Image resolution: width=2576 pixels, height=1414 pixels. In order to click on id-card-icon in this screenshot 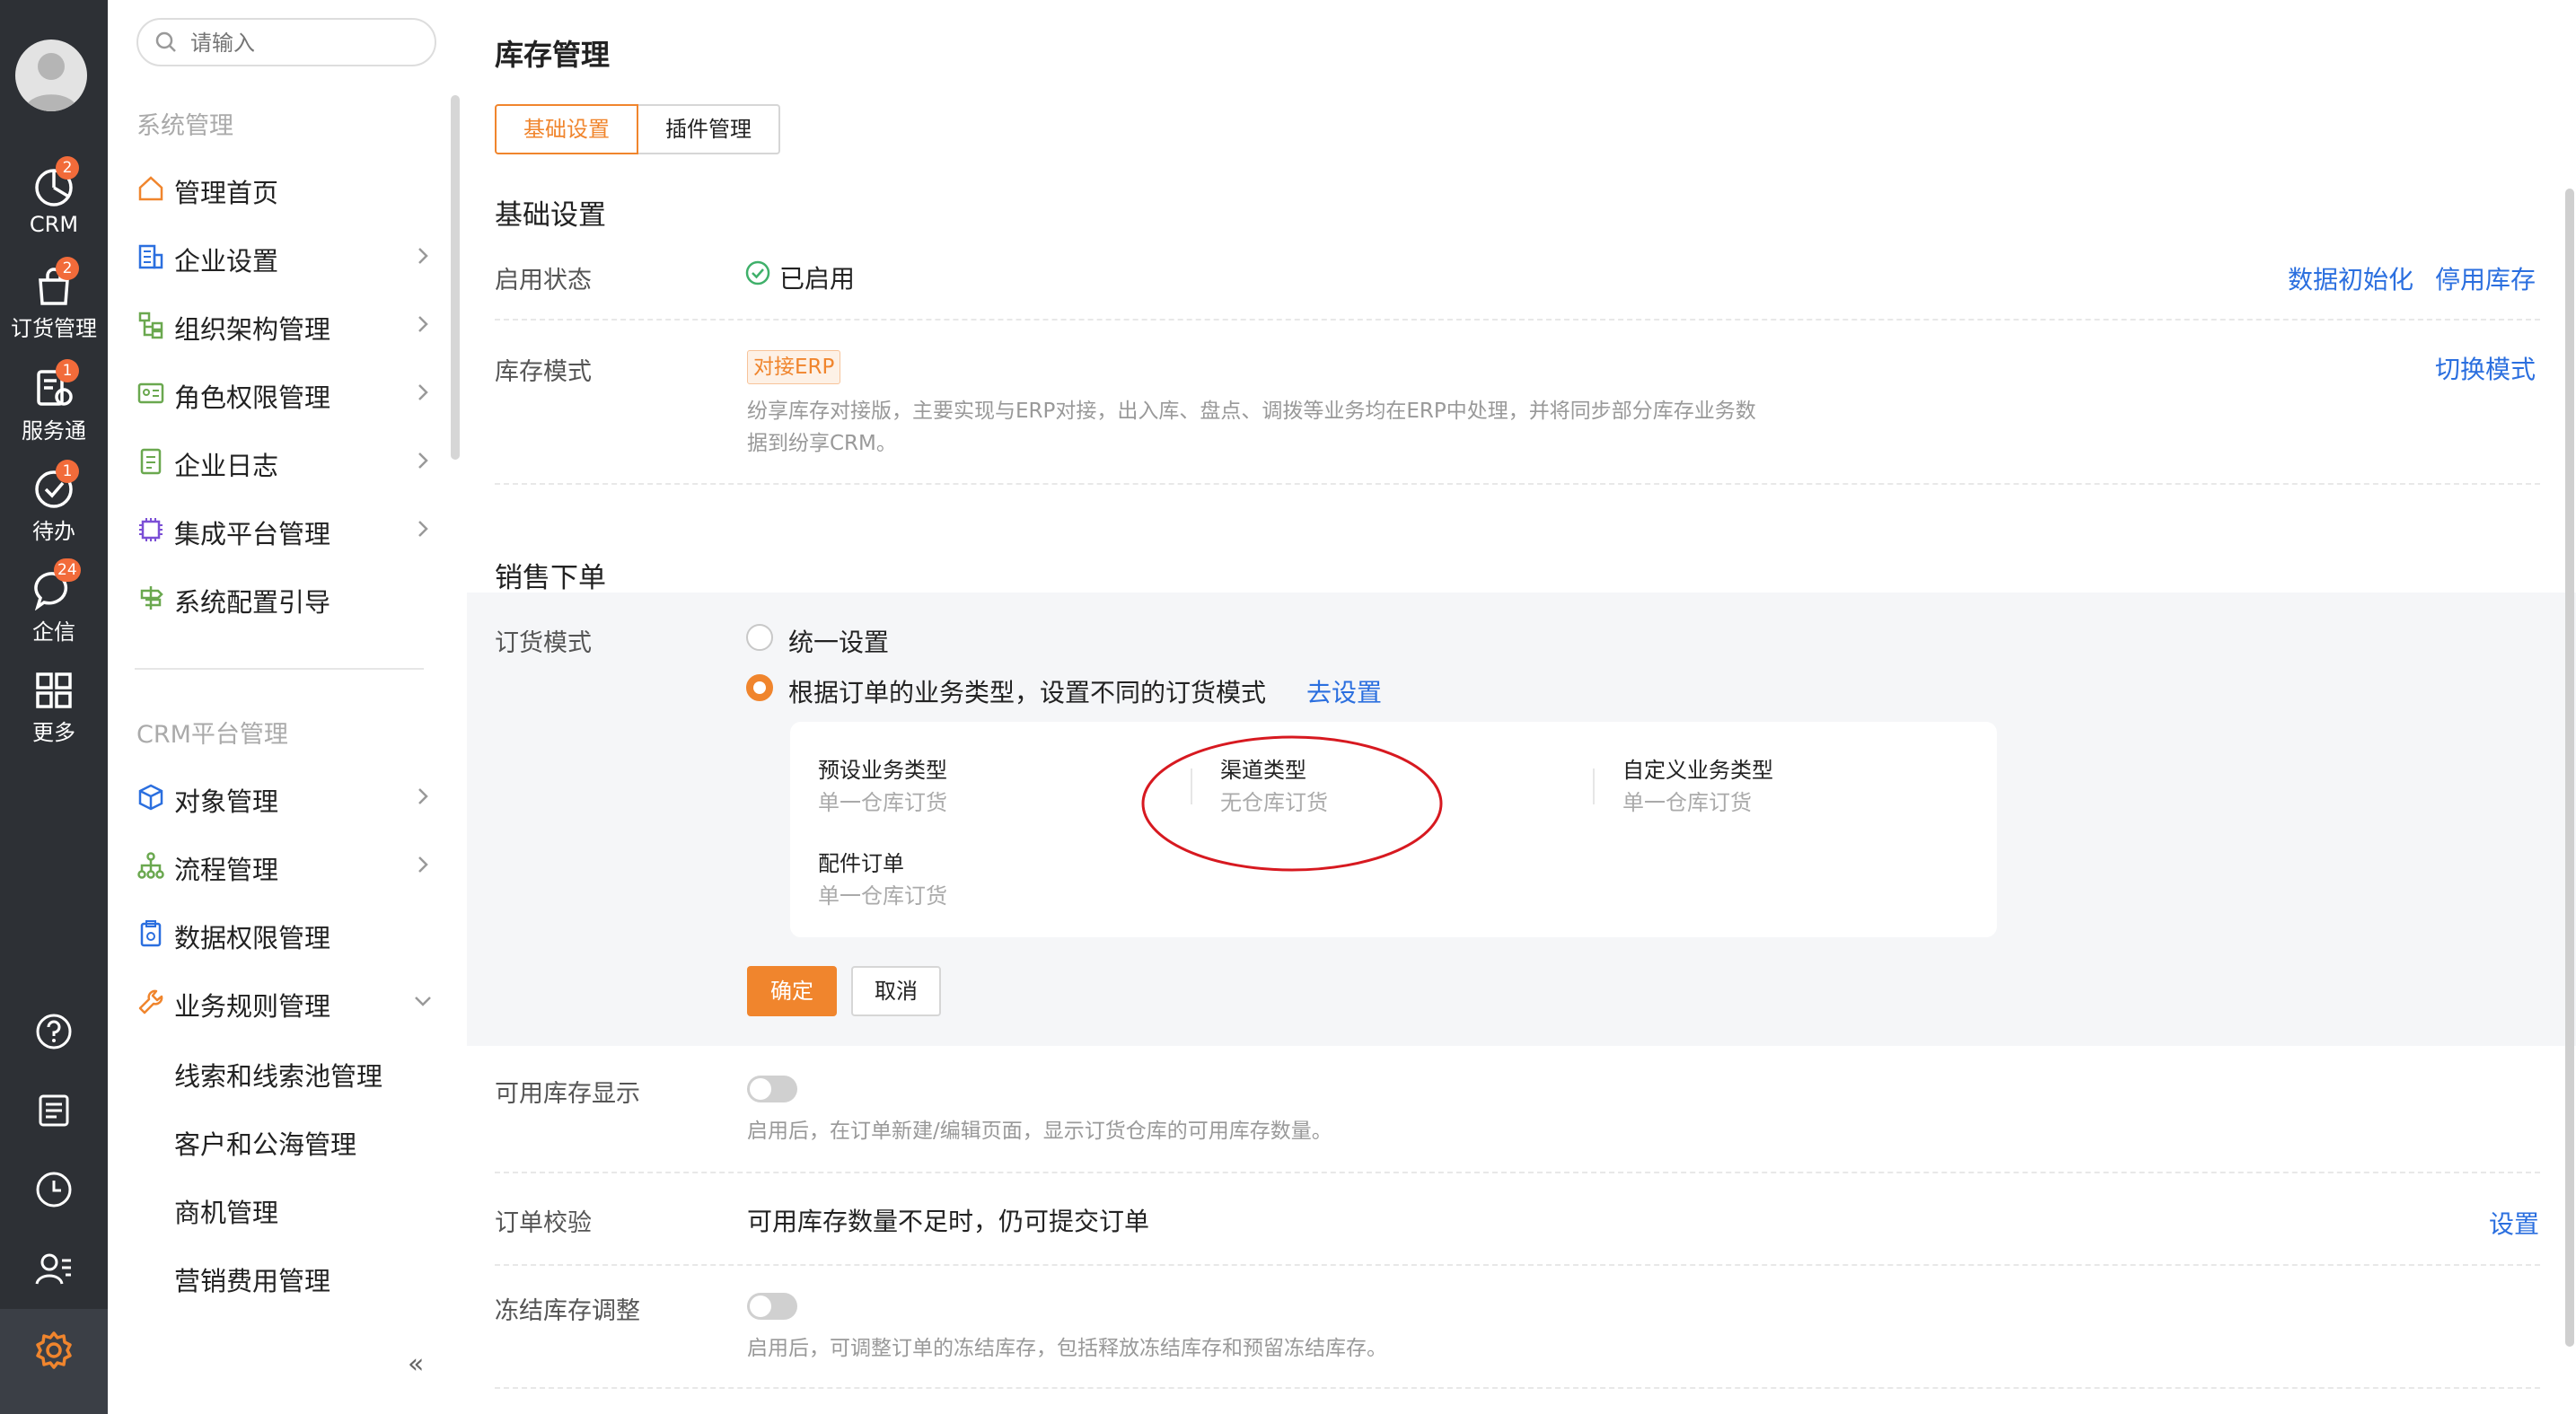, I will do `click(151, 393)`.